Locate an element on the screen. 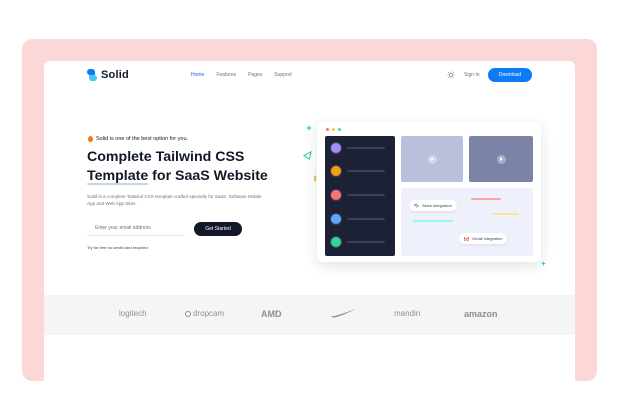 Image resolution: width=619 pixels, height=403 pixels. gmail-chip: Gmail Integration is located at coordinates (483, 238).